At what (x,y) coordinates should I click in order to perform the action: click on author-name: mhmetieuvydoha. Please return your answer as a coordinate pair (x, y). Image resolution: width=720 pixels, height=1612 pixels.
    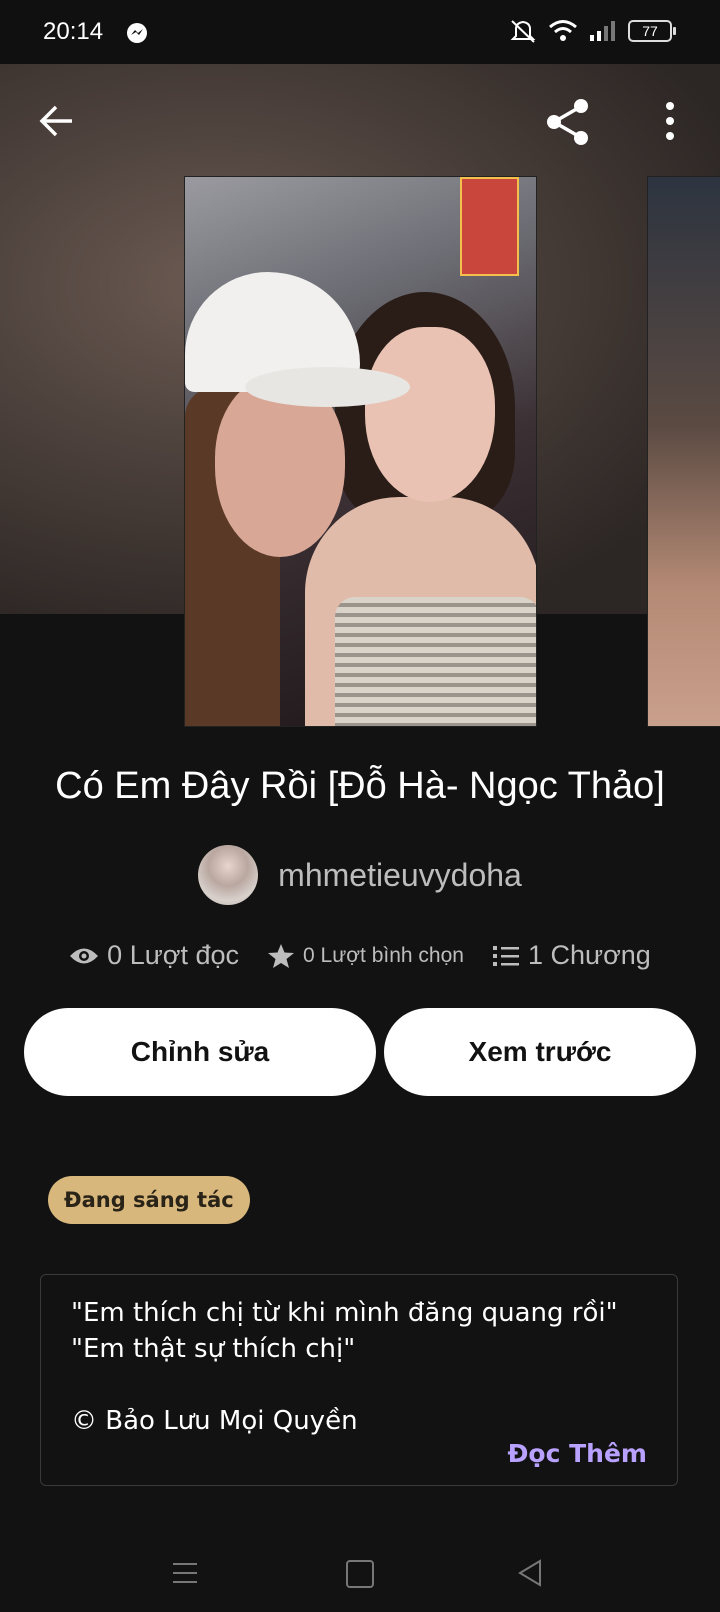
    Looking at the image, I should click on (400, 875).